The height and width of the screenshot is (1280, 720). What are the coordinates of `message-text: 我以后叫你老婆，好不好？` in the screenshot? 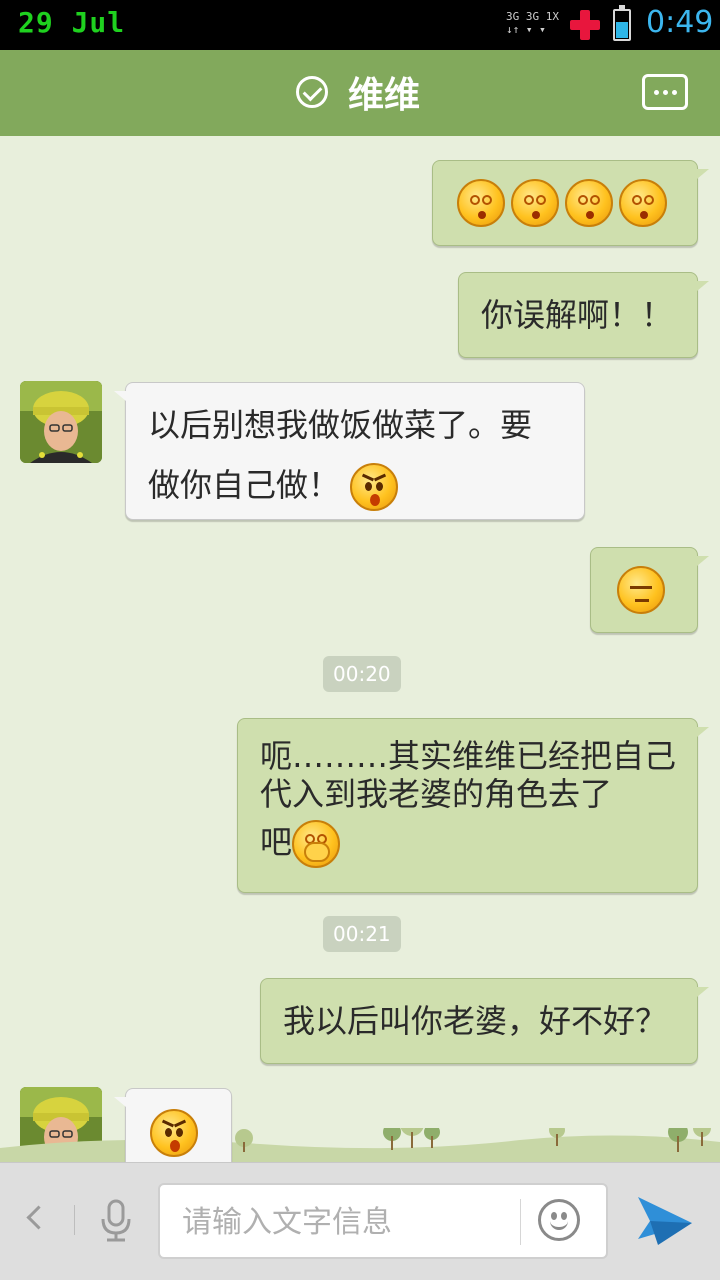 It's located at (475, 1021).